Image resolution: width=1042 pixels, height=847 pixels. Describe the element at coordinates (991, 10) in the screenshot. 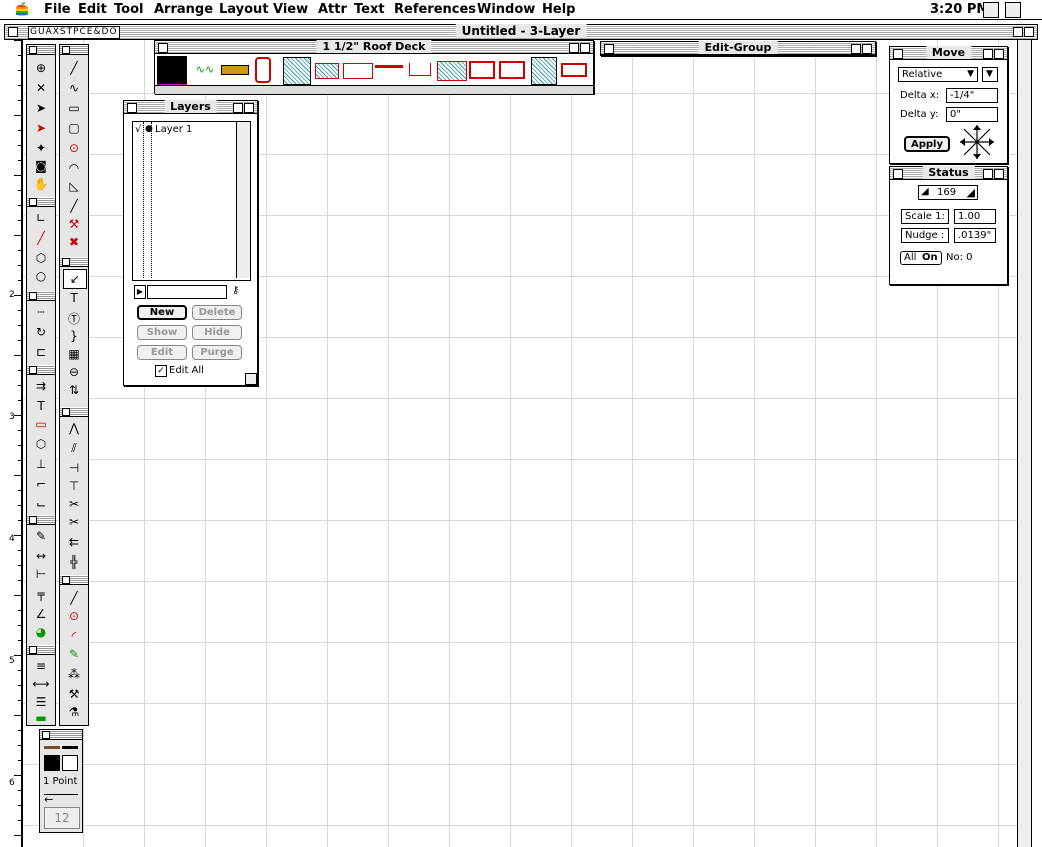

I see `phone-icon` at that location.